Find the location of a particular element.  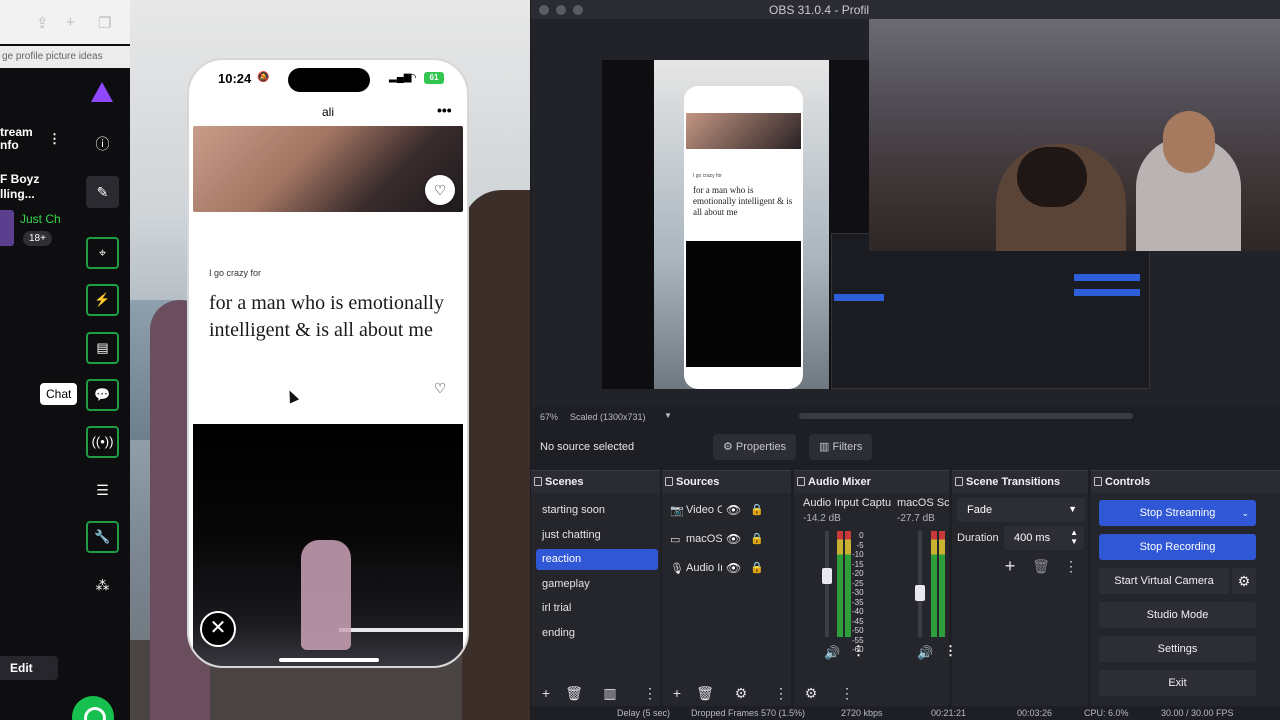

more-options-icon: ••• is located at coordinates (444, 110).